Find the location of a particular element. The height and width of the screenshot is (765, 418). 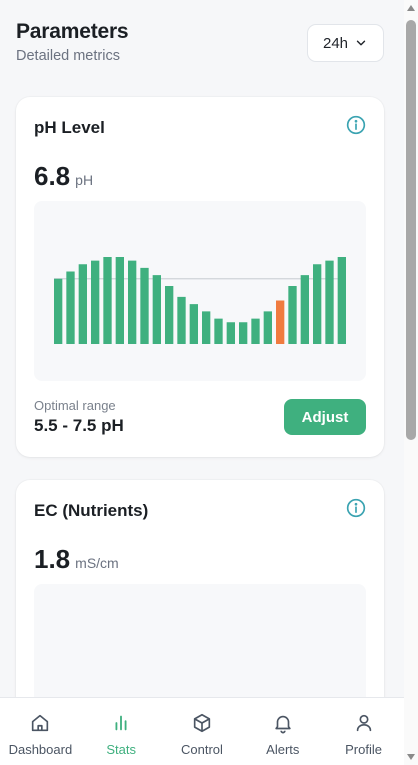

ph-value: 6.8 is located at coordinates (52, 176).